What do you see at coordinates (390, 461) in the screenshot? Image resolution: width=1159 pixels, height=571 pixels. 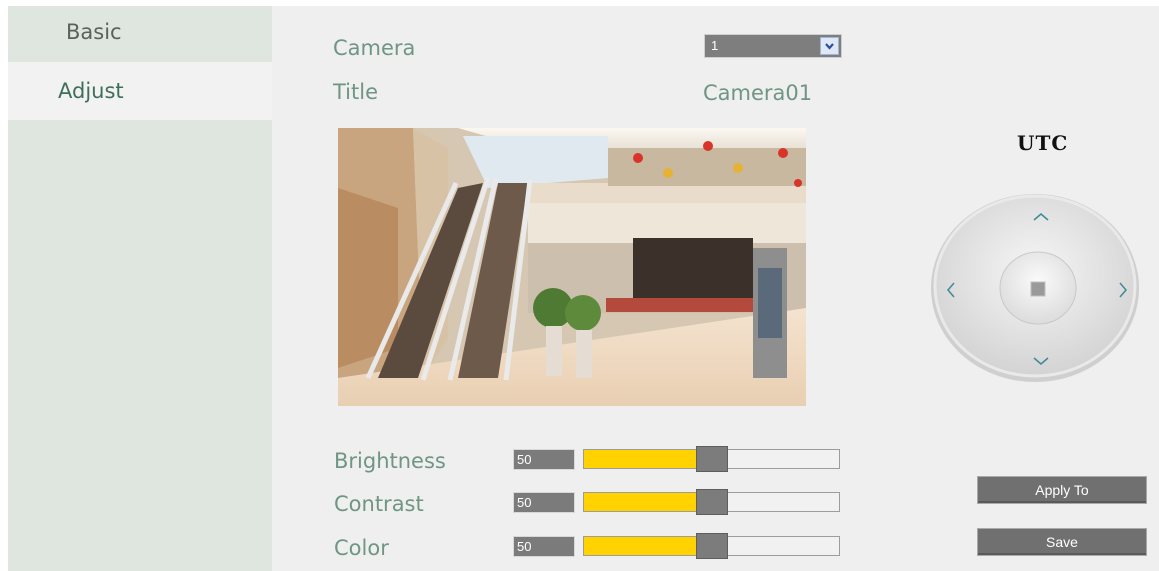 I see `brightness-label: Brightness` at bounding box center [390, 461].